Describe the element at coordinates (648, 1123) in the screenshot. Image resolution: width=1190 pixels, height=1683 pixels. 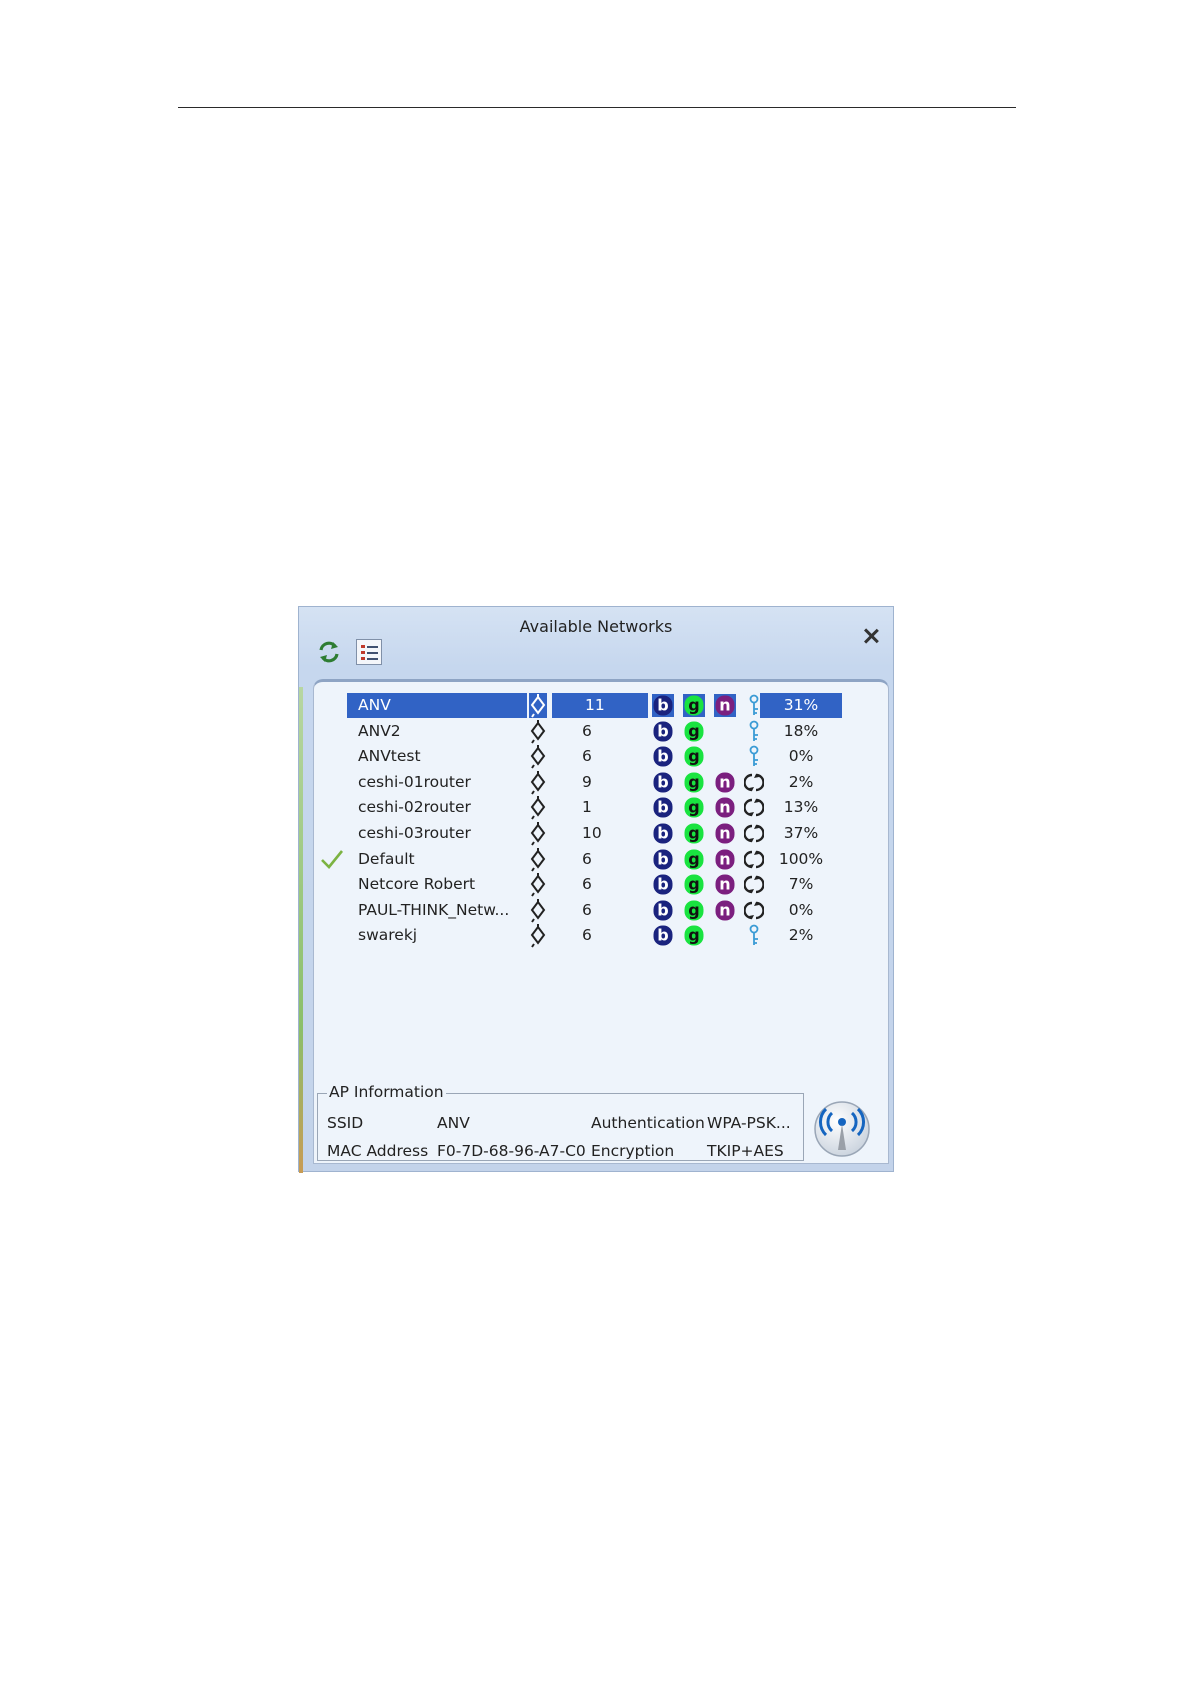
I see `authentication-label: Authentication` at that location.